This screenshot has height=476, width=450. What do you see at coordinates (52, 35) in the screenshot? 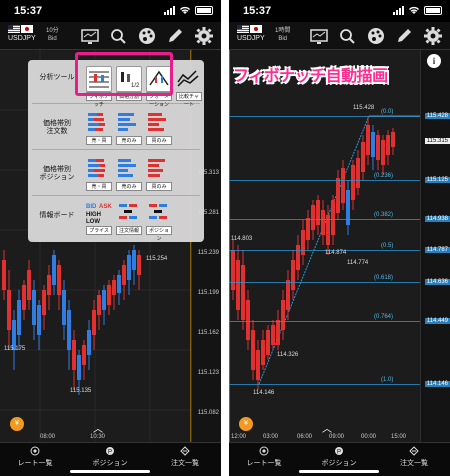
I see `period-selector: 10分 Bid` at bounding box center [52, 35].